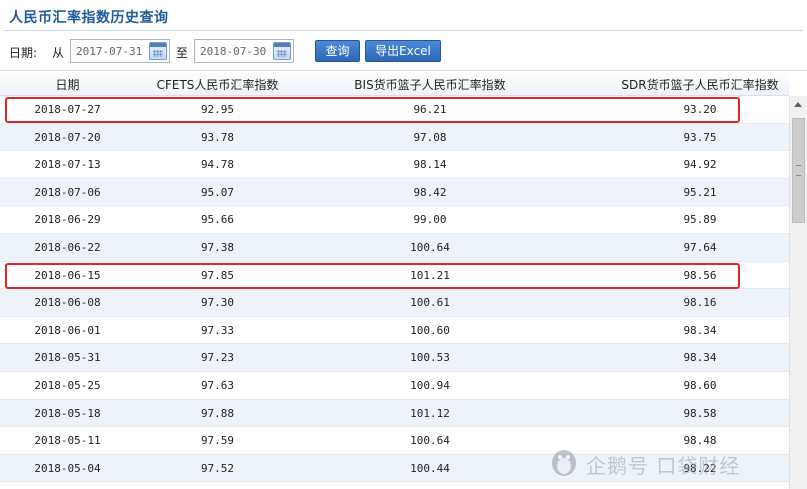 The height and width of the screenshot is (489, 807). What do you see at coordinates (67, 303) in the screenshot?
I see `cell-date: 2018-06-08` at bounding box center [67, 303].